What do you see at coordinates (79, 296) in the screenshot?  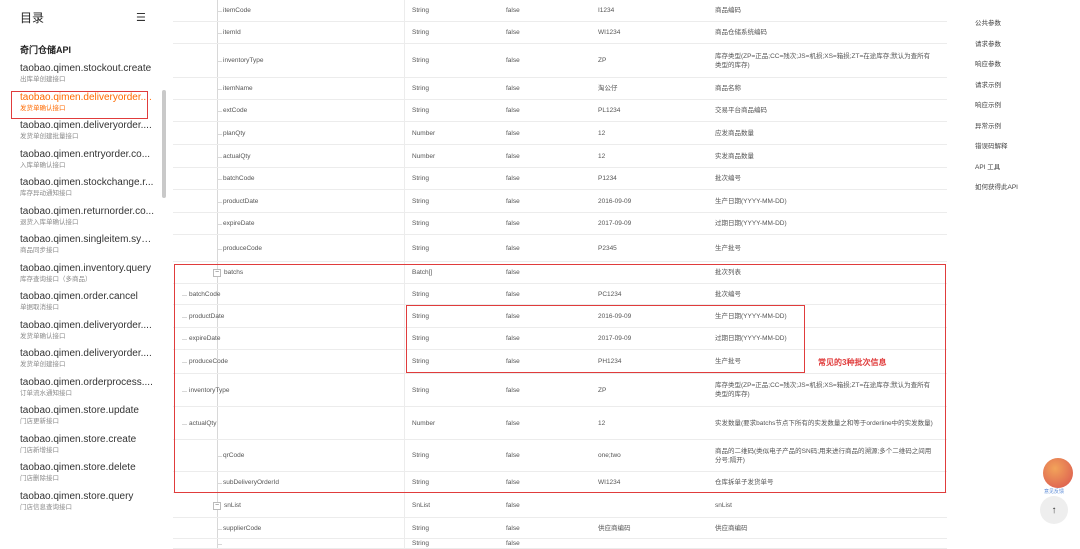 I see `sidebar-item-name: taobao.qimen.order.cancel` at bounding box center [79, 296].